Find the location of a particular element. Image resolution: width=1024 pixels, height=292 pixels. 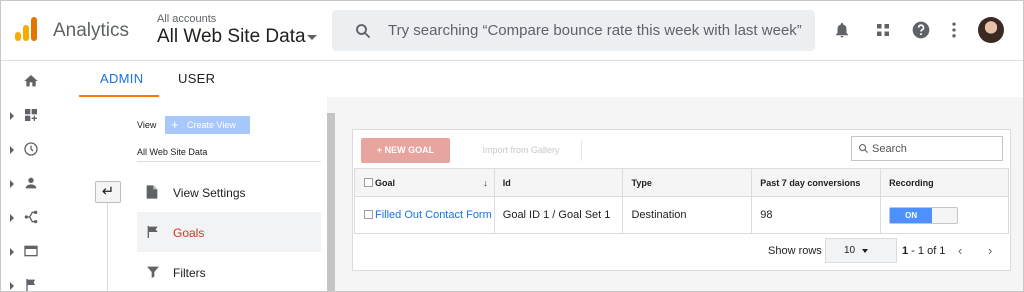

menu-item-filters: Filters is located at coordinates (229, 271).